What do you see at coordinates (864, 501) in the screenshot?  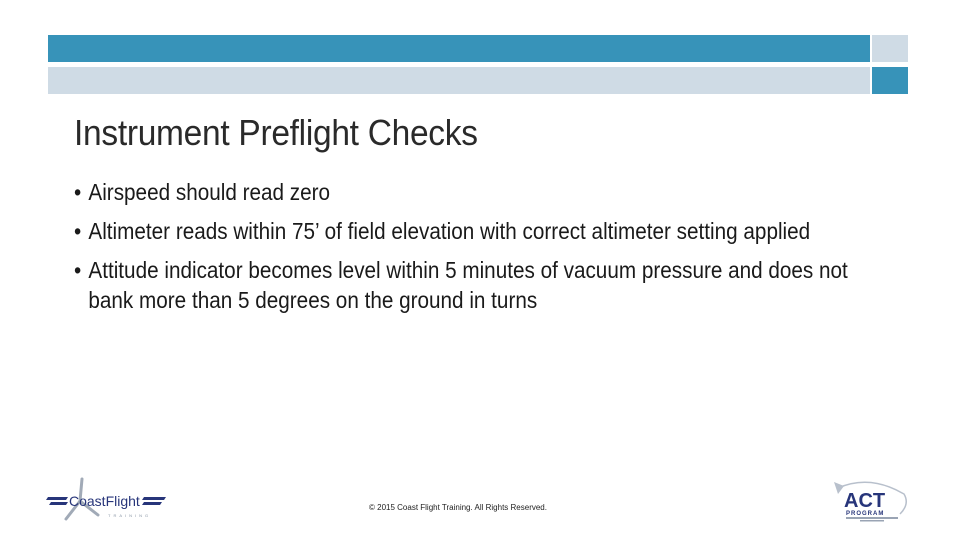 I see `logo-right-name: ACT` at bounding box center [864, 501].